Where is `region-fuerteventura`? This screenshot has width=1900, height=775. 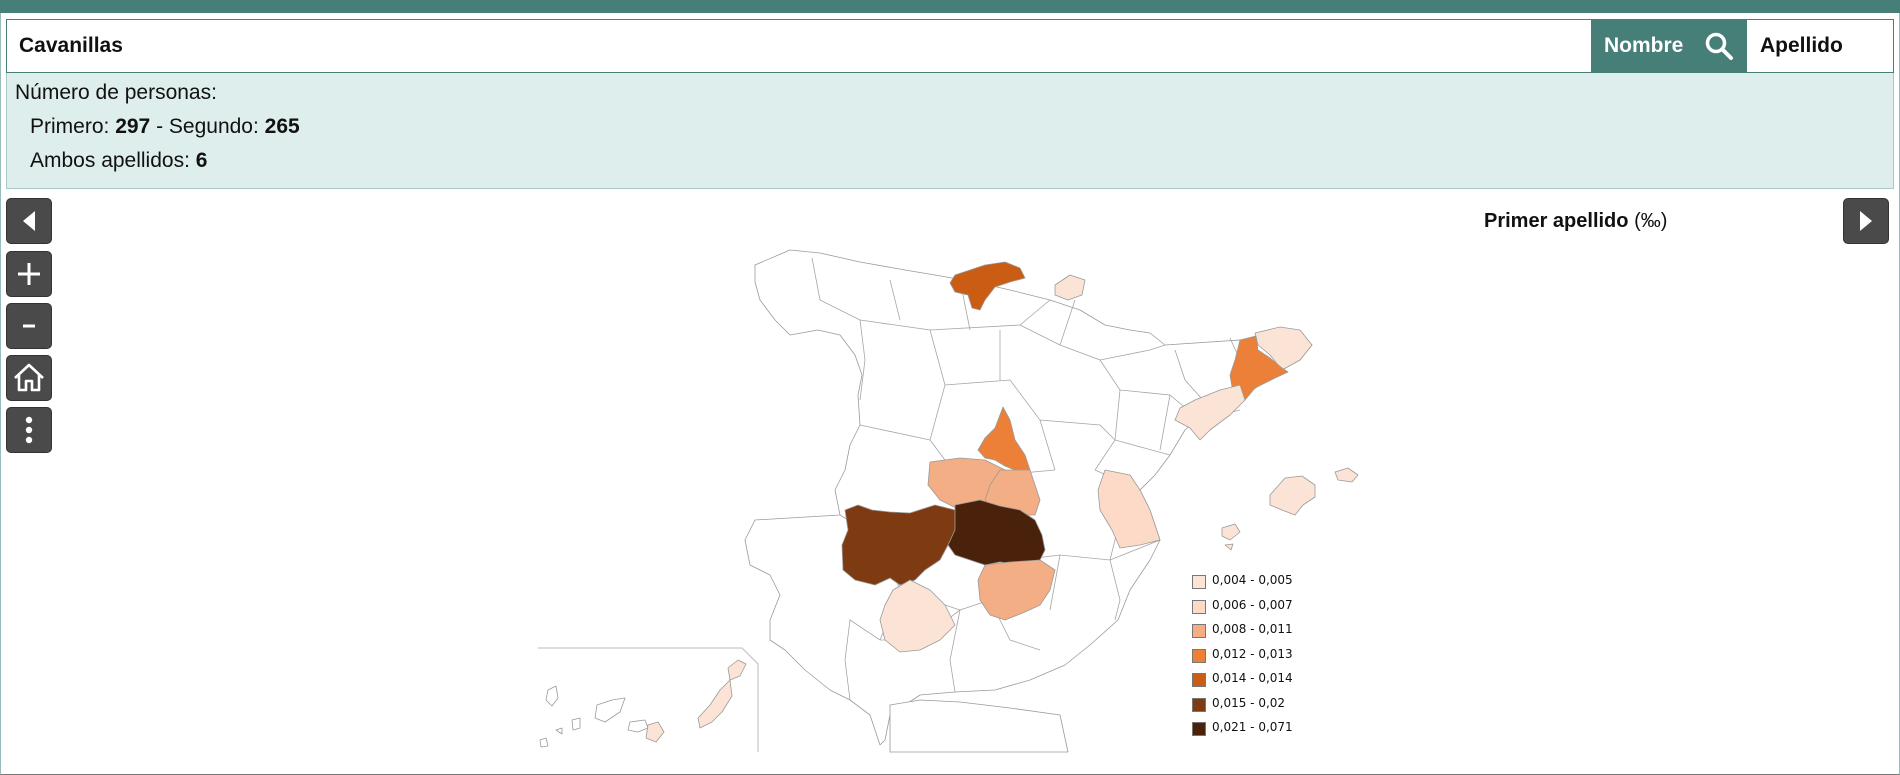
region-fuerteventura is located at coordinates (715, 704).